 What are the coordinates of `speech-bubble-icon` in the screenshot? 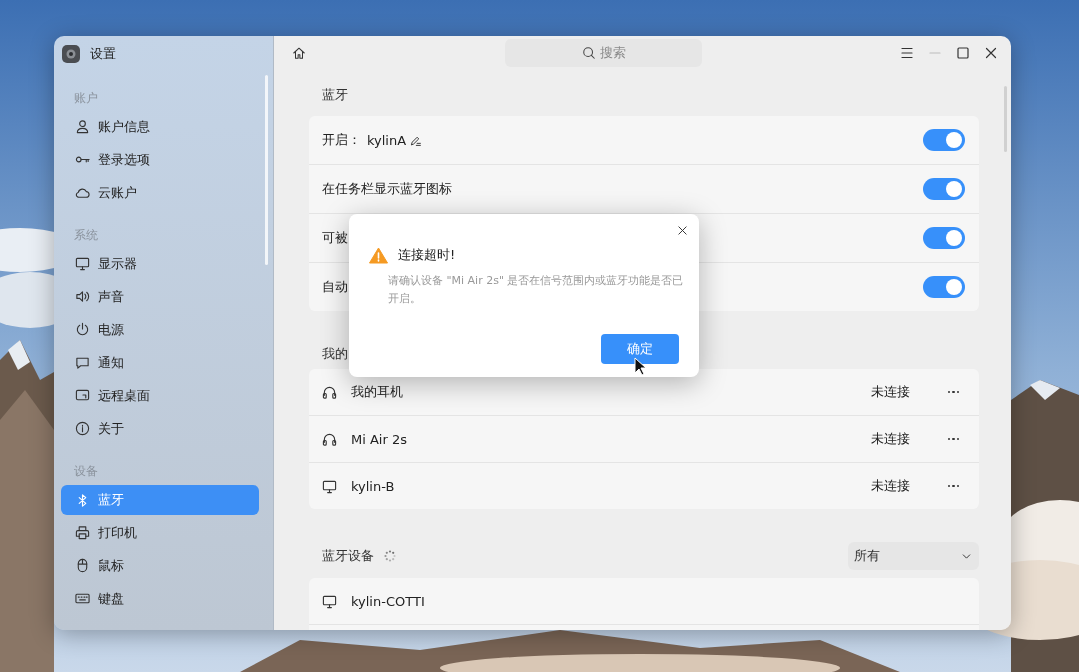 It's located at (82, 362).